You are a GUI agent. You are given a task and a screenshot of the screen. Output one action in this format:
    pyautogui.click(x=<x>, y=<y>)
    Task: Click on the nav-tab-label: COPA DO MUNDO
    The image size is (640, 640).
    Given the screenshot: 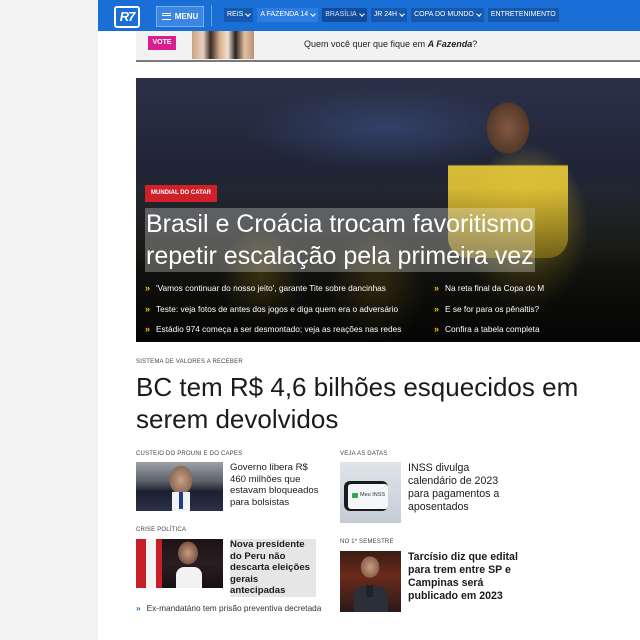 What is the action you would take?
    pyautogui.click(x=444, y=14)
    